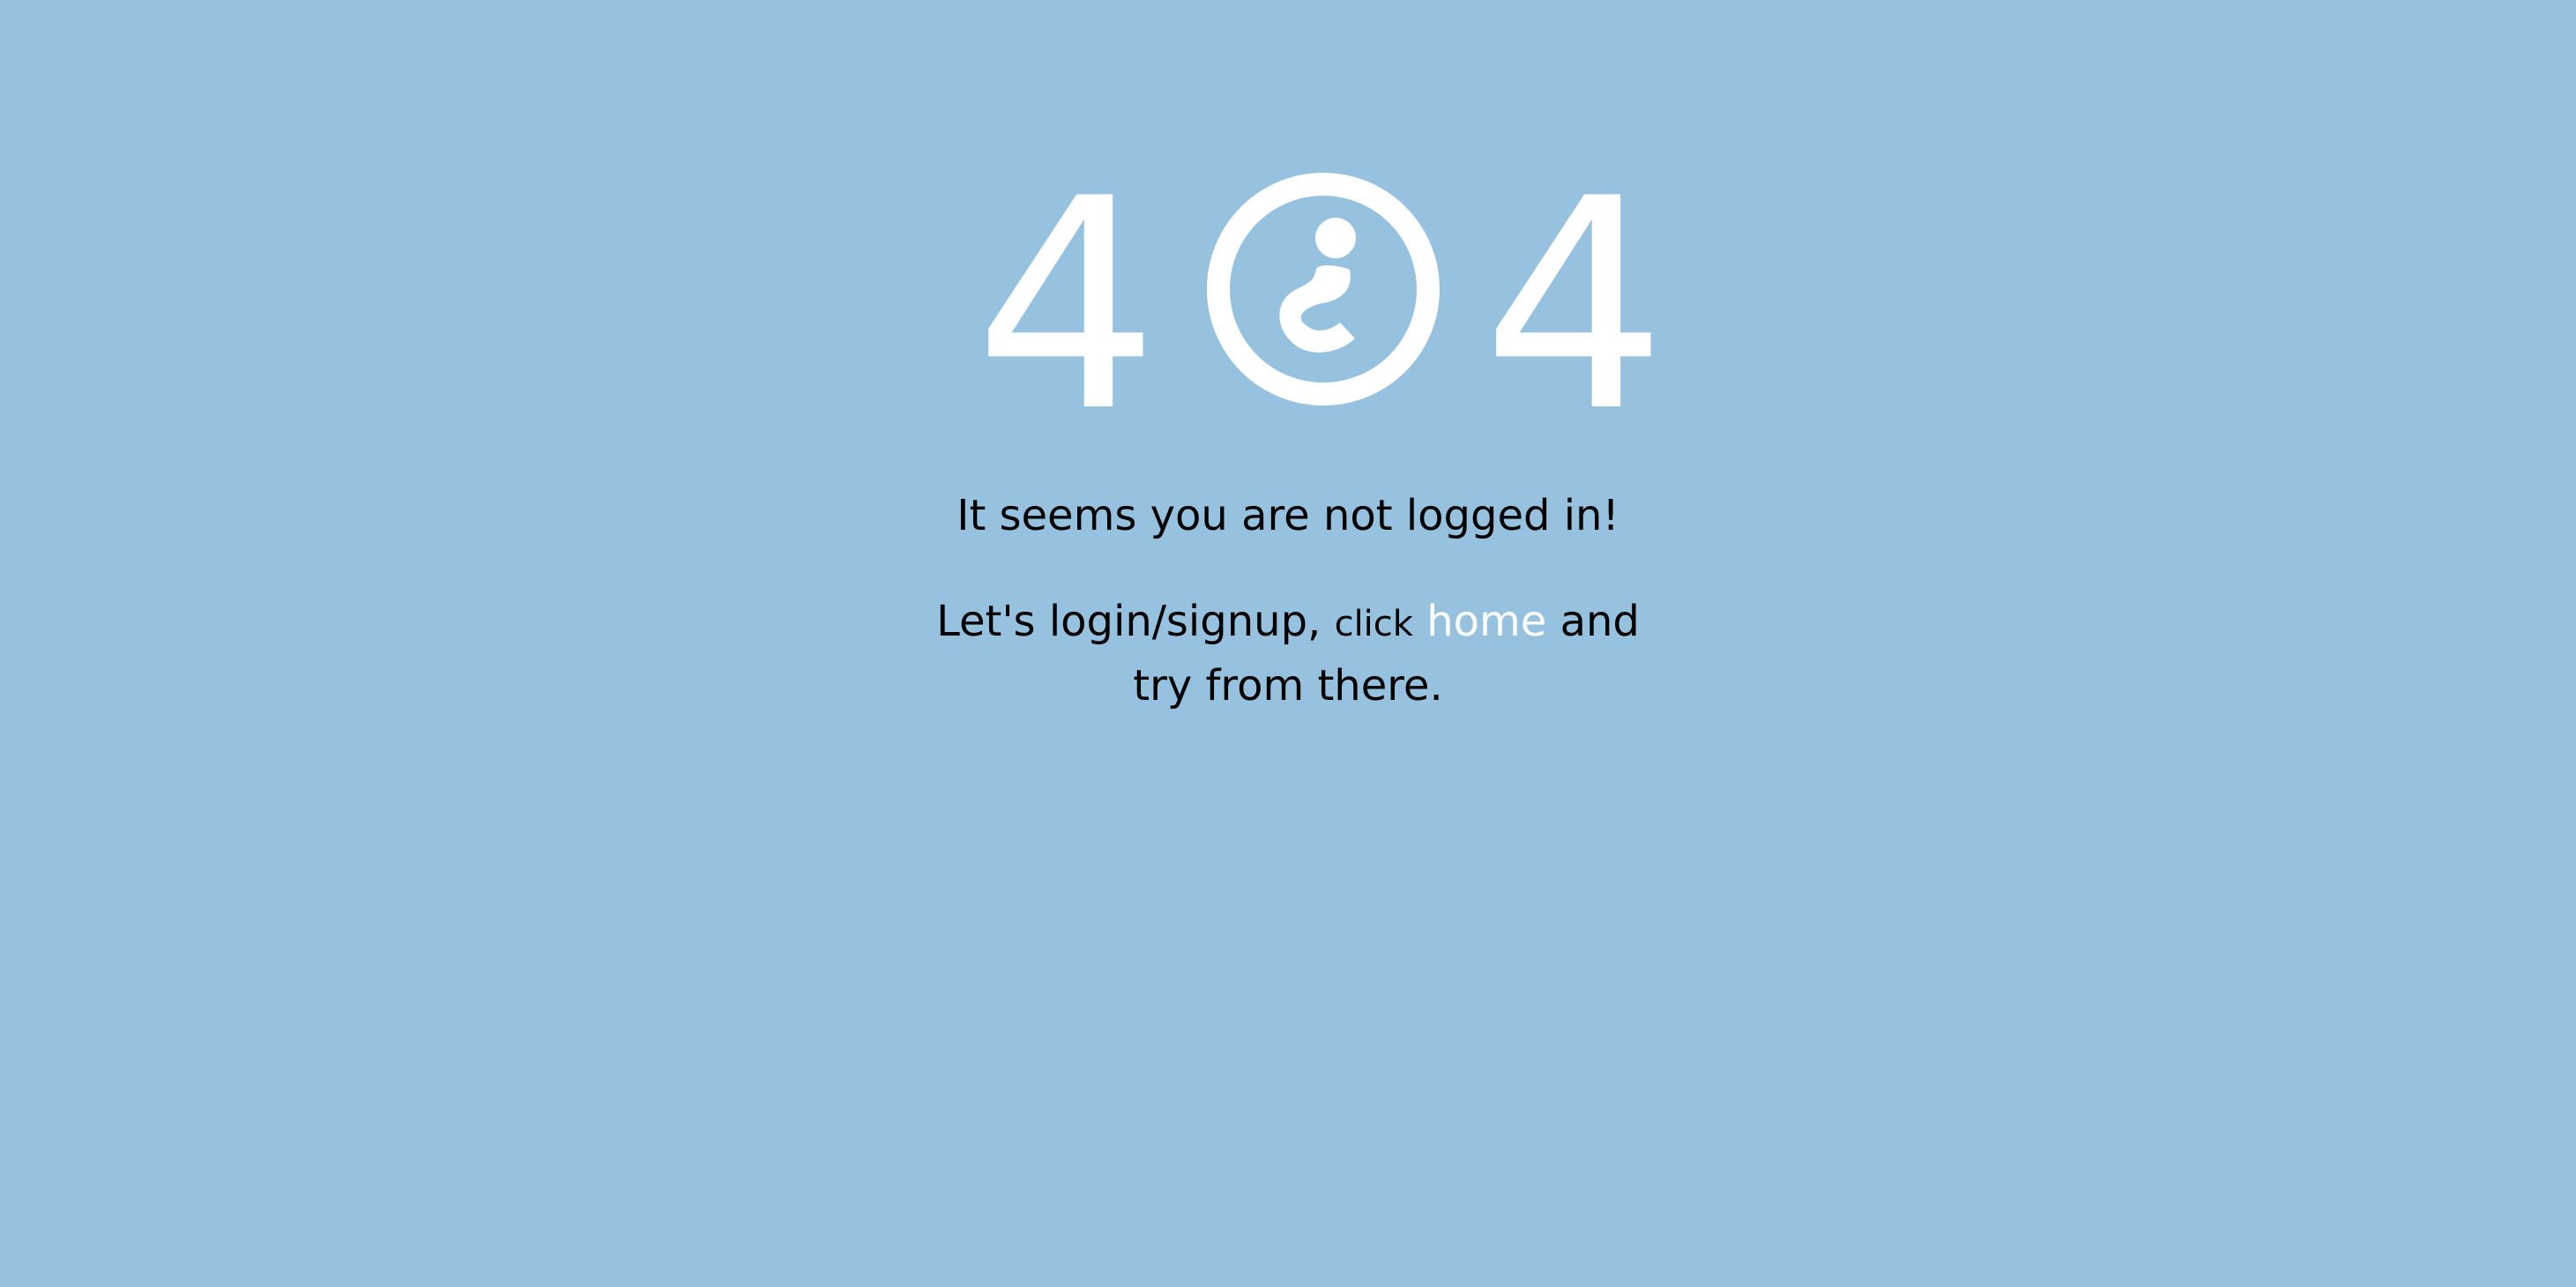  Describe the element at coordinates (1373, 624) in the screenshot. I see `instructions-click-word: click` at that location.